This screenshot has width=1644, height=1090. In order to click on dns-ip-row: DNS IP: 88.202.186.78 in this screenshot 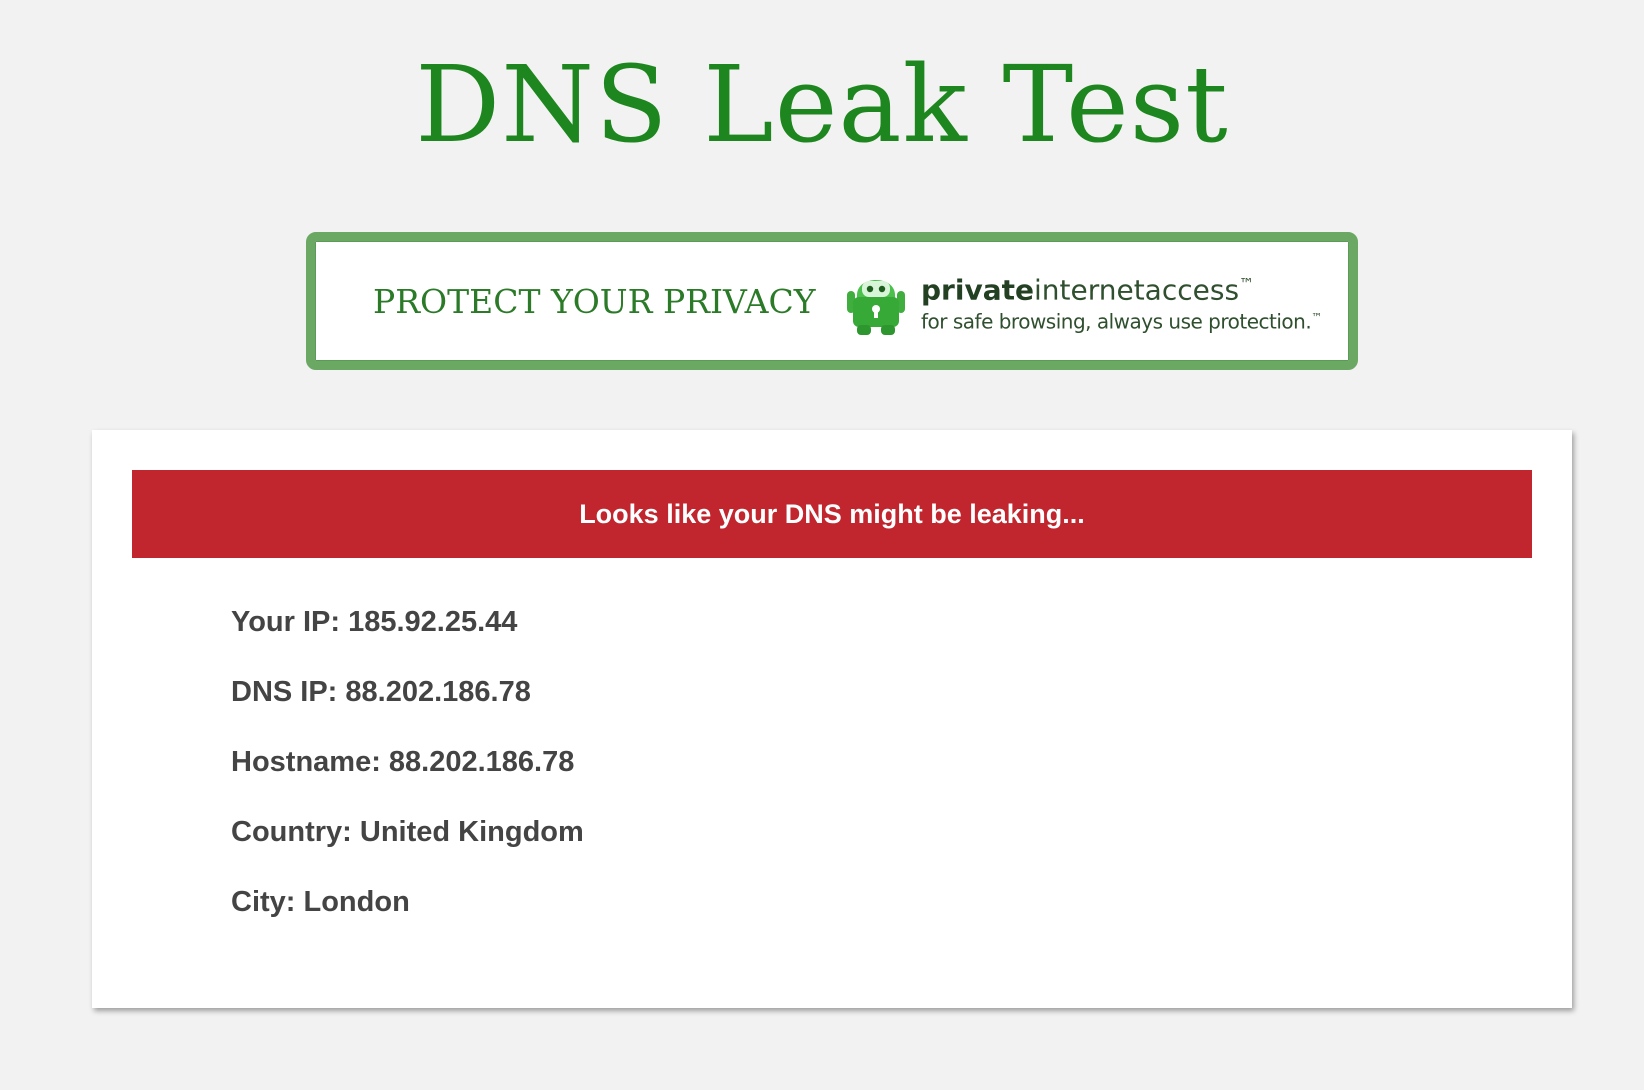, I will do `click(381, 692)`.